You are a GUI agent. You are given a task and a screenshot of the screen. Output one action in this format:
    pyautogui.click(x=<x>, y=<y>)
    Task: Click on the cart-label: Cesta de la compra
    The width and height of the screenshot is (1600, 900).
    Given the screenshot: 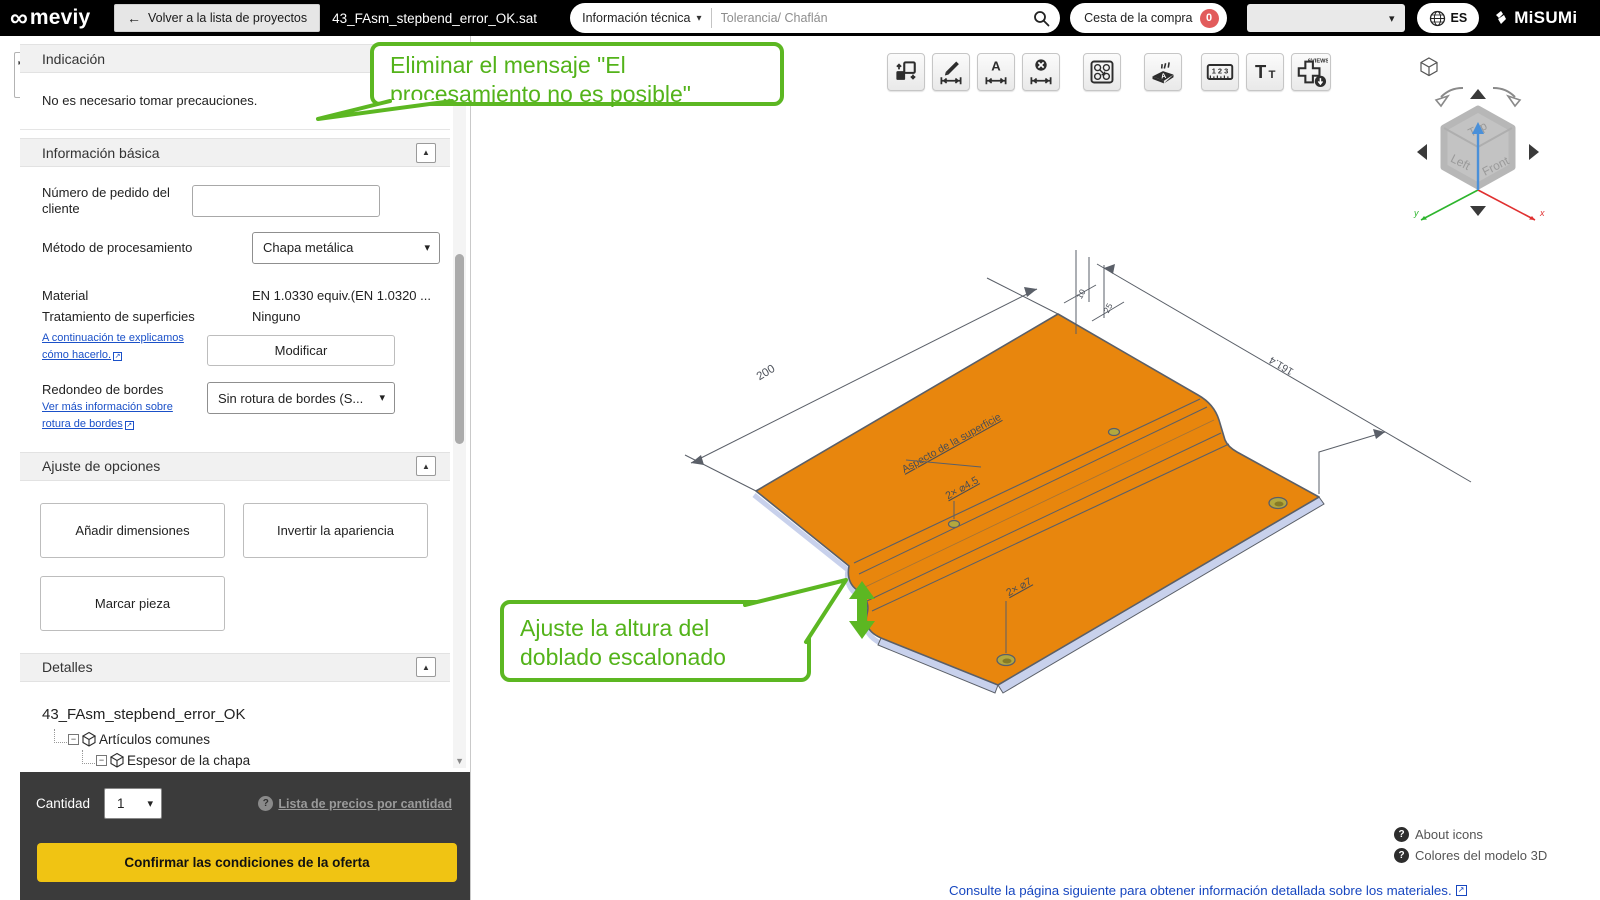 What is the action you would take?
    pyautogui.click(x=1138, y=18)
    